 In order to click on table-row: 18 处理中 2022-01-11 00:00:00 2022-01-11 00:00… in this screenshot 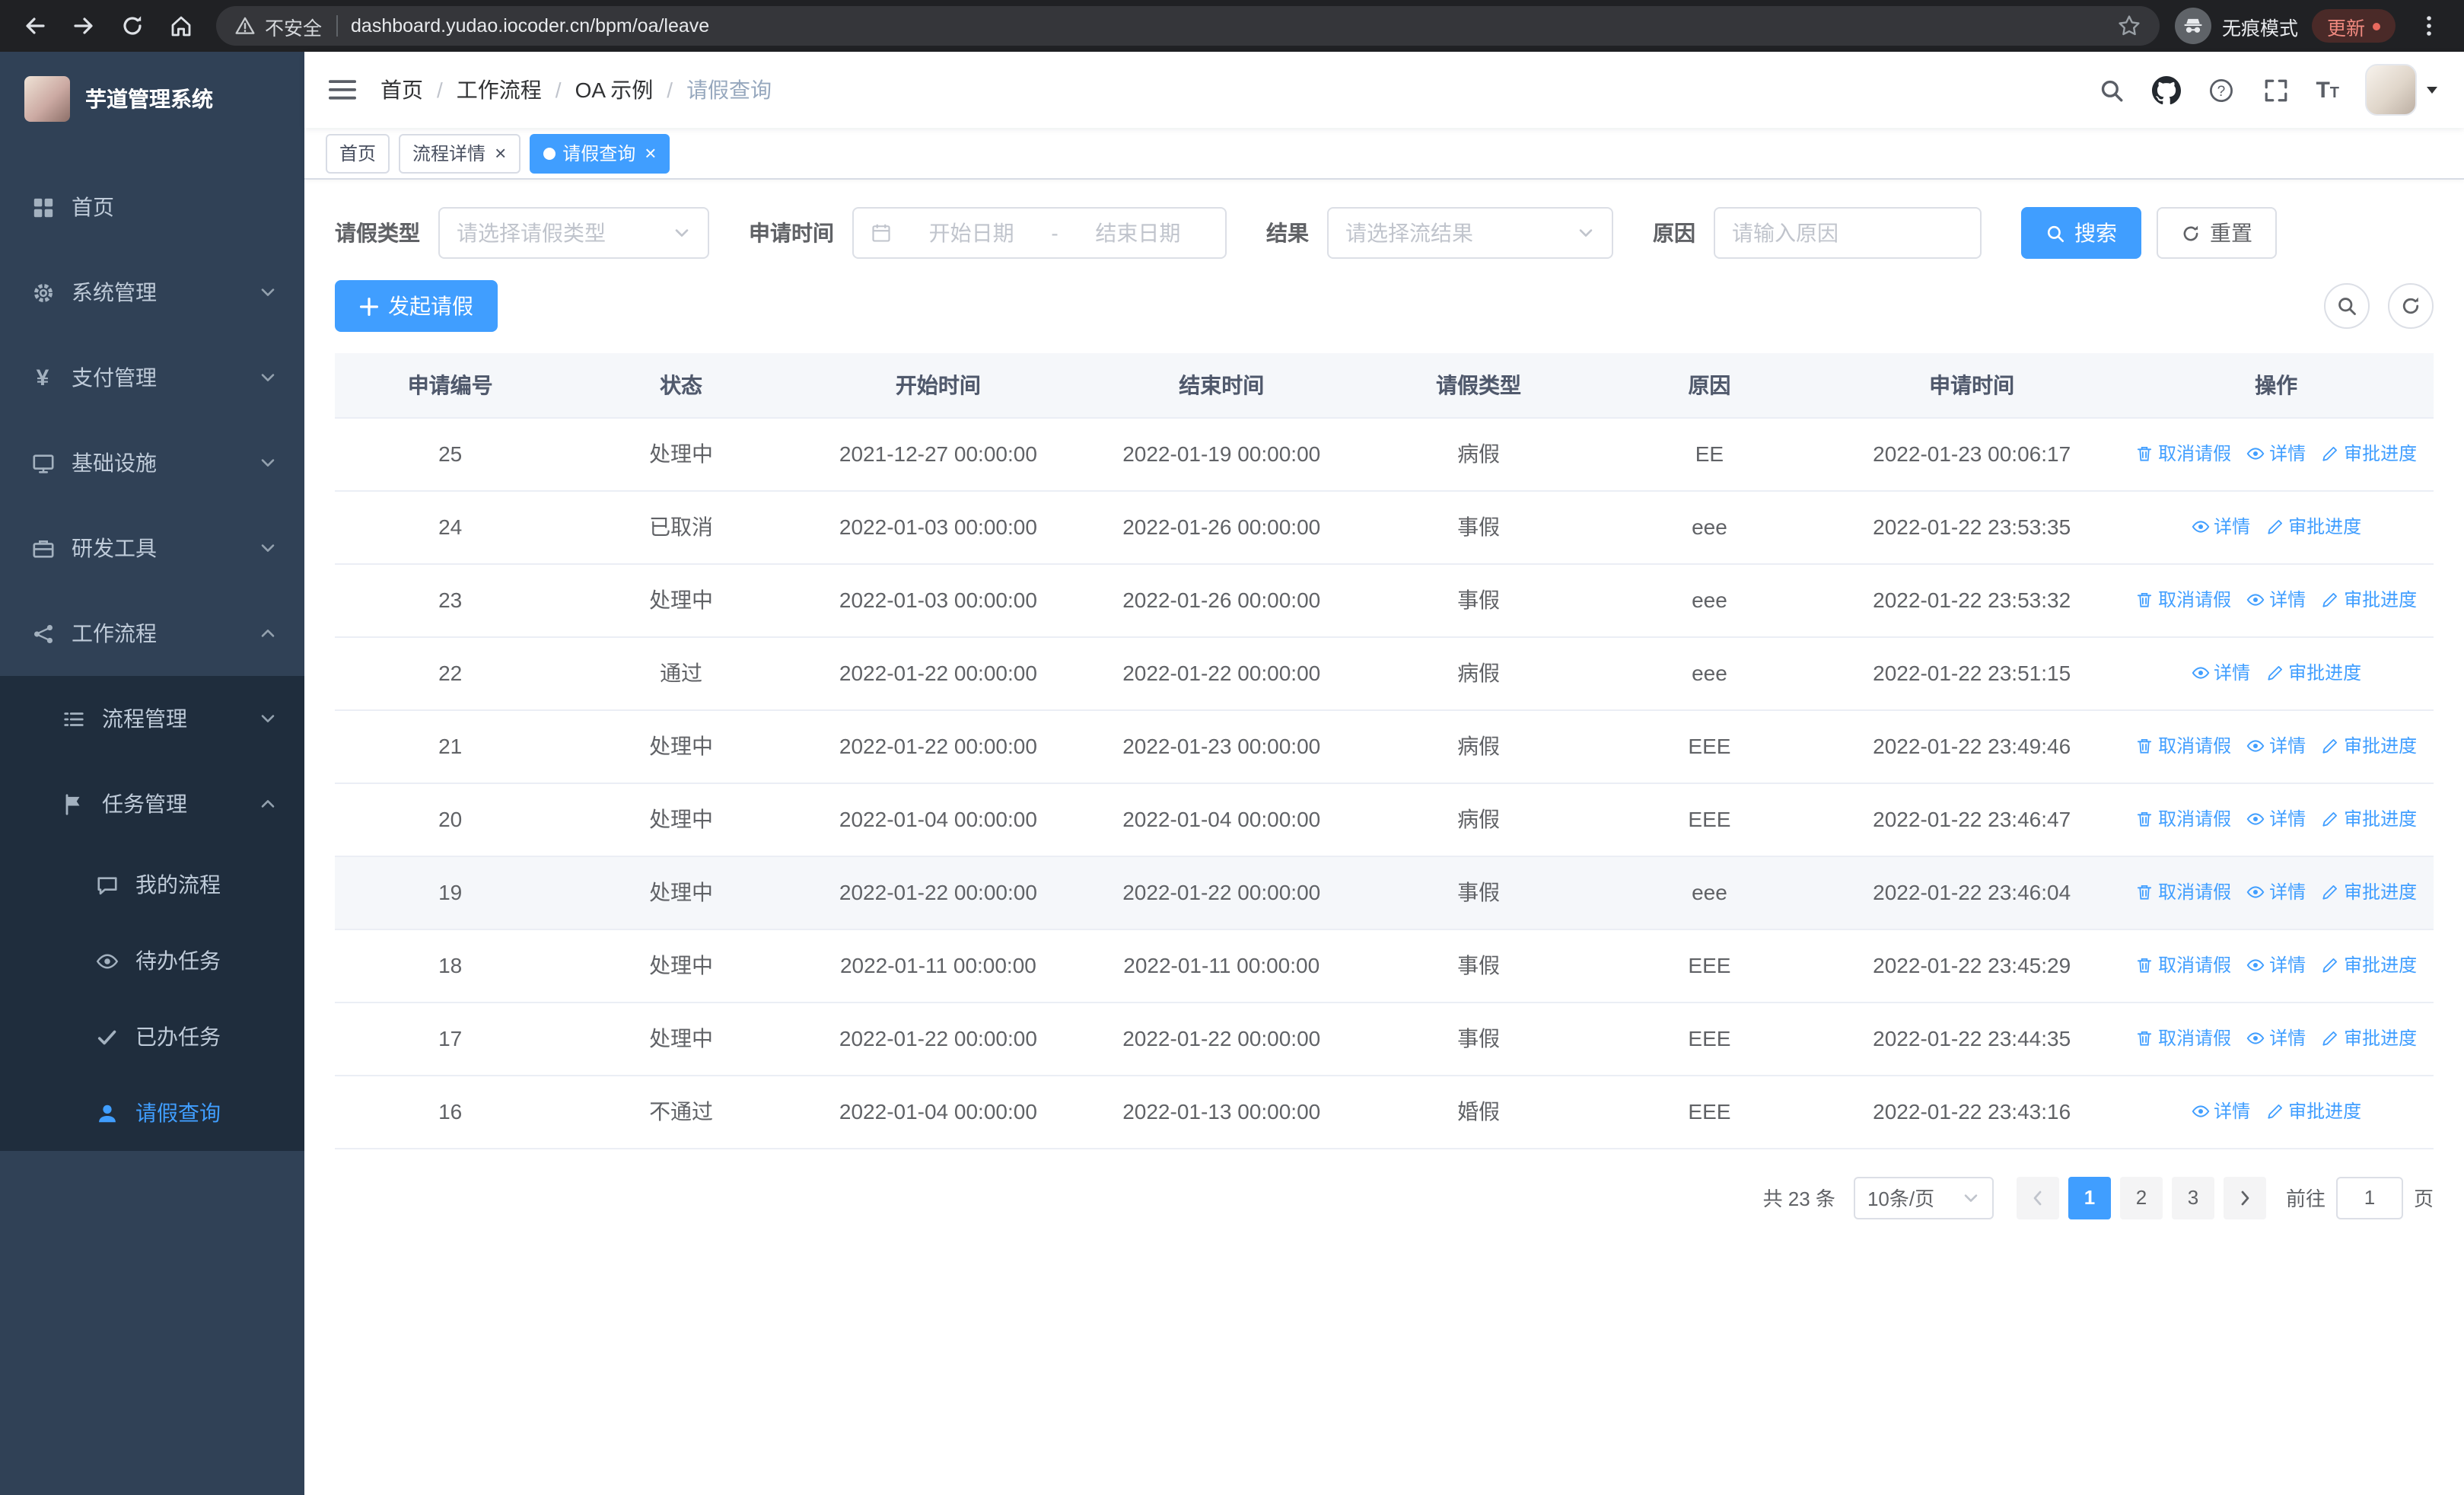, I will do `click(1384, 966)`.